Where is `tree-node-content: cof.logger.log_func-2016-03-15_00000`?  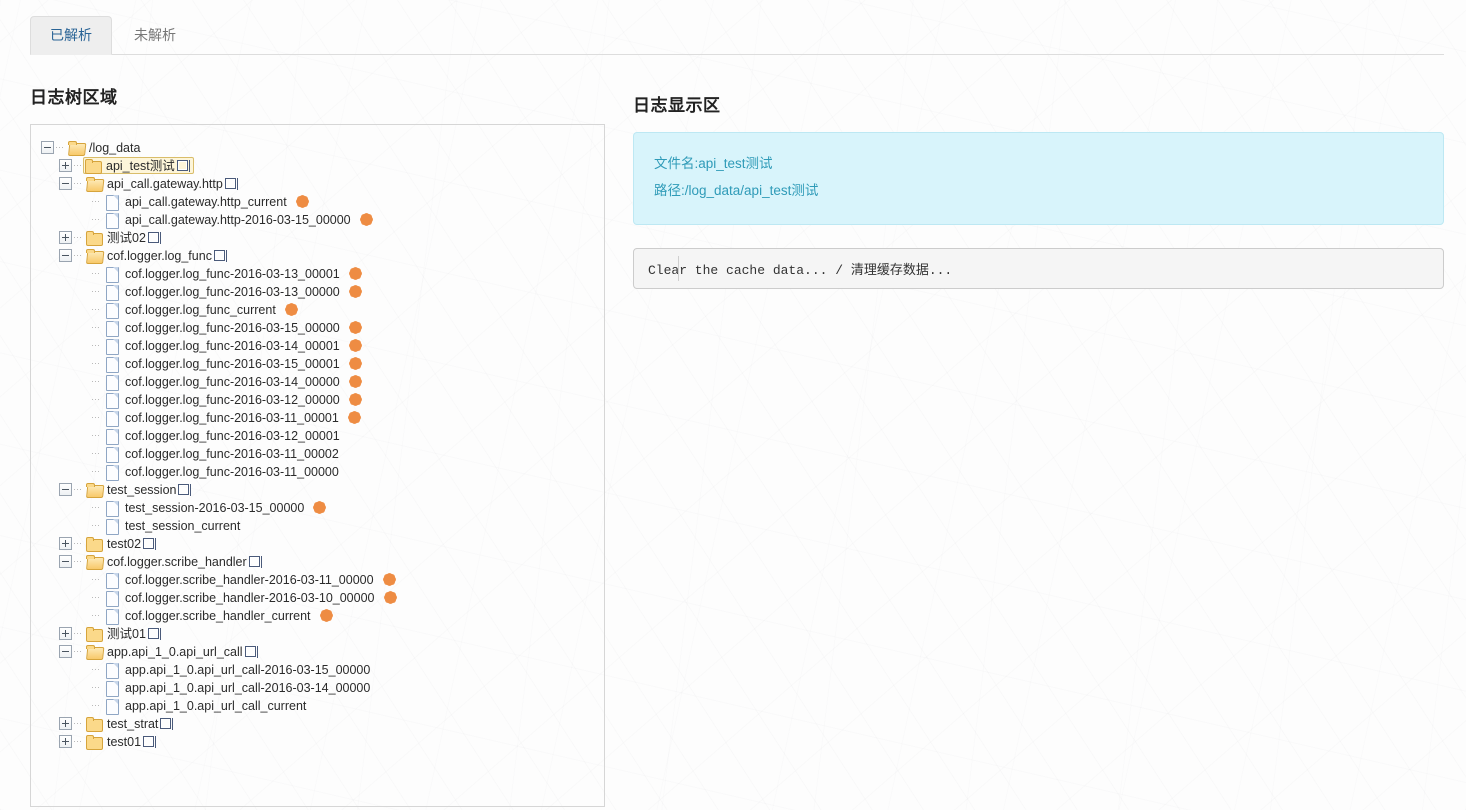 tree-node-content: cof.logger.log_func-2016-03-15_00000 is located at coordinates (223, 328).